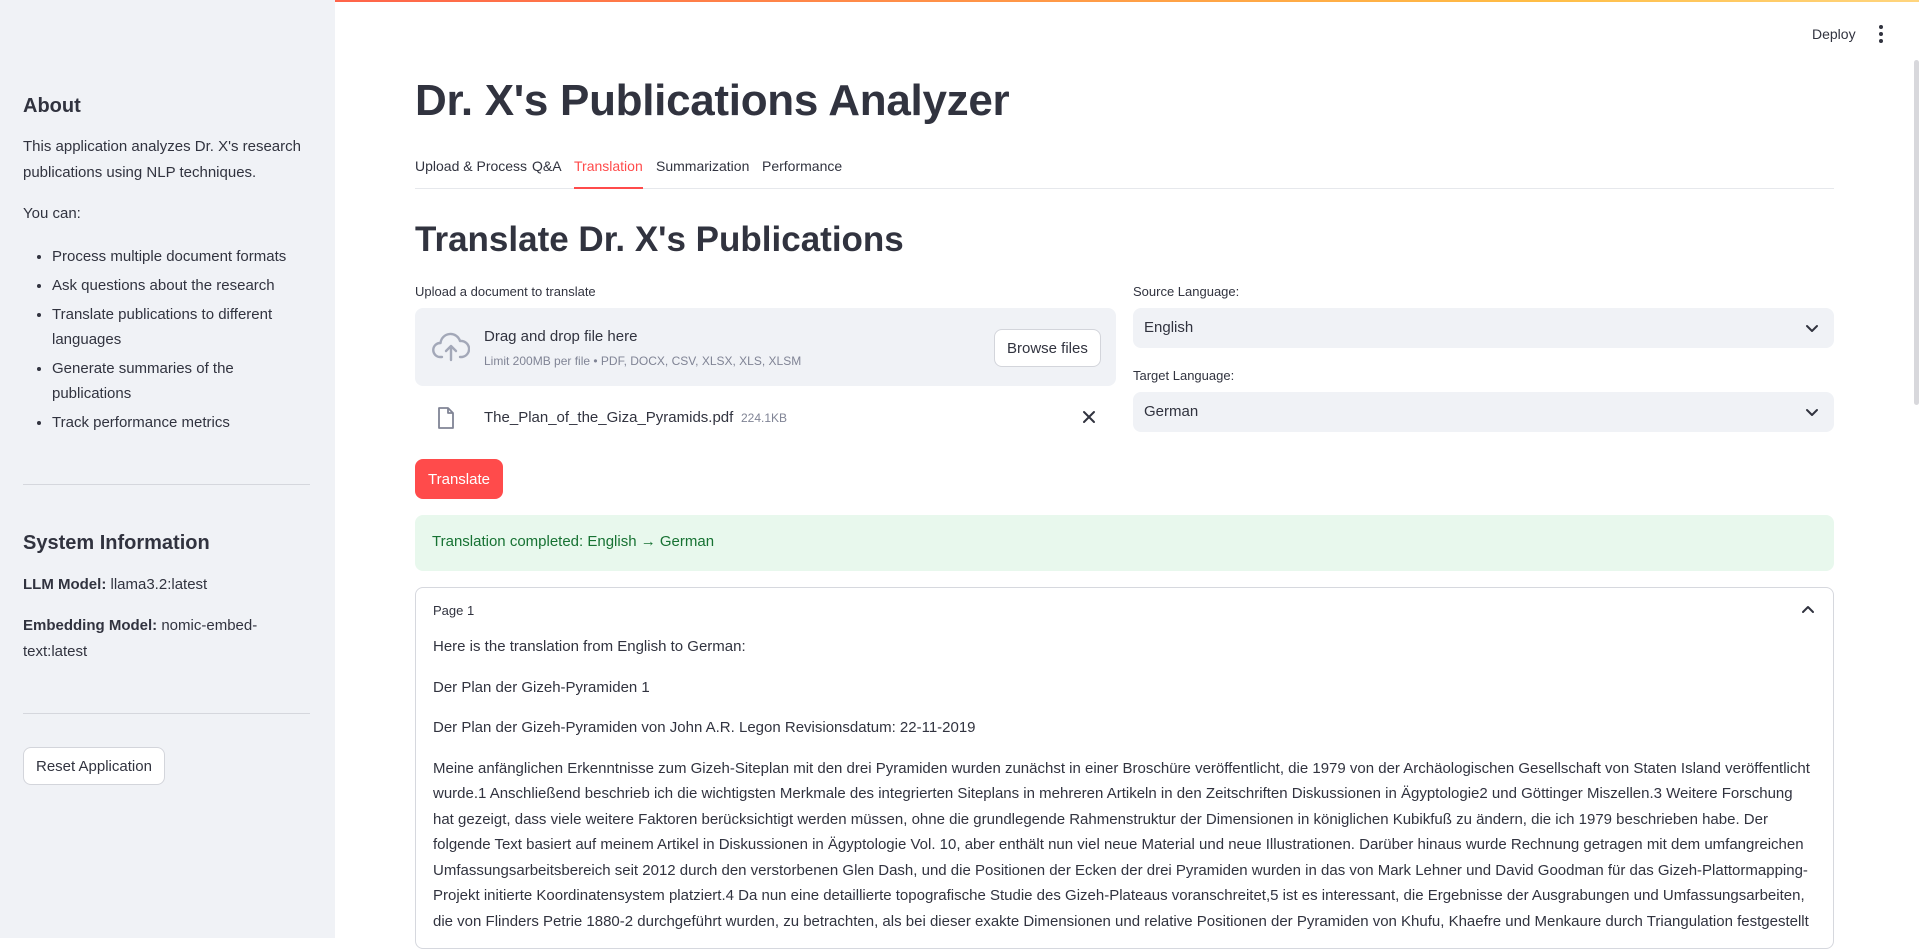  I want to click on file-size: 224.1KB, so click(764, 418).